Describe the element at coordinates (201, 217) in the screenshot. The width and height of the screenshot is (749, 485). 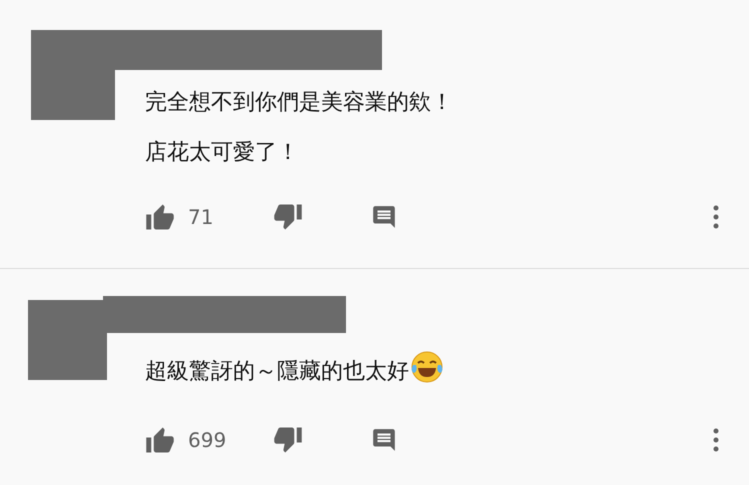
I see `like-count: 71` at that location.